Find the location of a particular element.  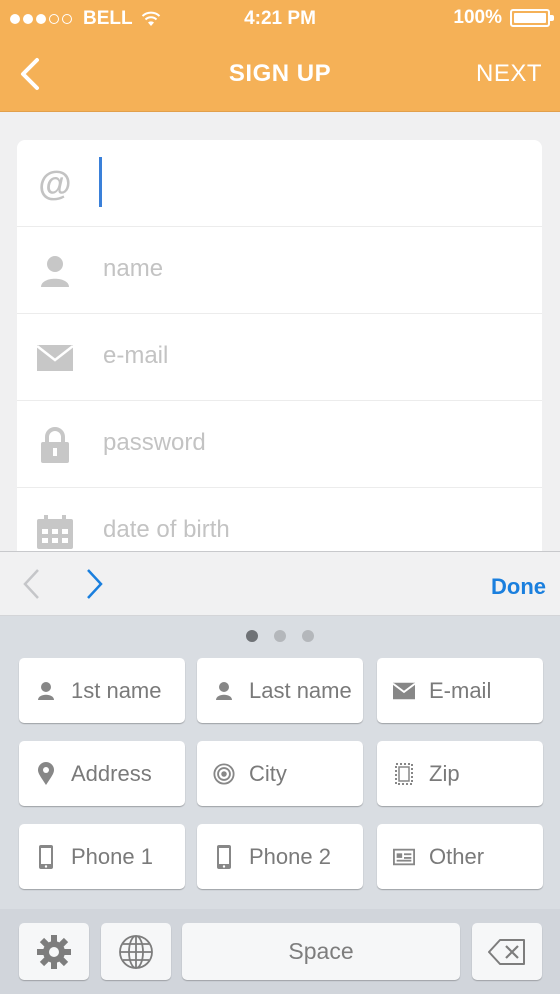

key-zip: Zip is located at coordinates (460, 773).